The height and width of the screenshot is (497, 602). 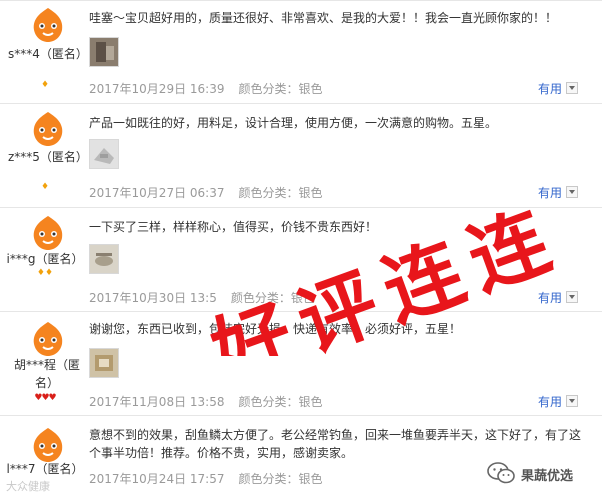 What do you see at coordinates (157, 479) in the screenshot?
I see `review-date: 2017年10月24日 17:57` at bounding box center [157, 479].